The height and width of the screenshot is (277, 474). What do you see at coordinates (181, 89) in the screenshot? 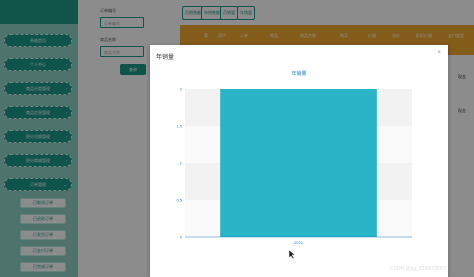
I see `y-tick-label: 2` at bounding box center [181, 89].